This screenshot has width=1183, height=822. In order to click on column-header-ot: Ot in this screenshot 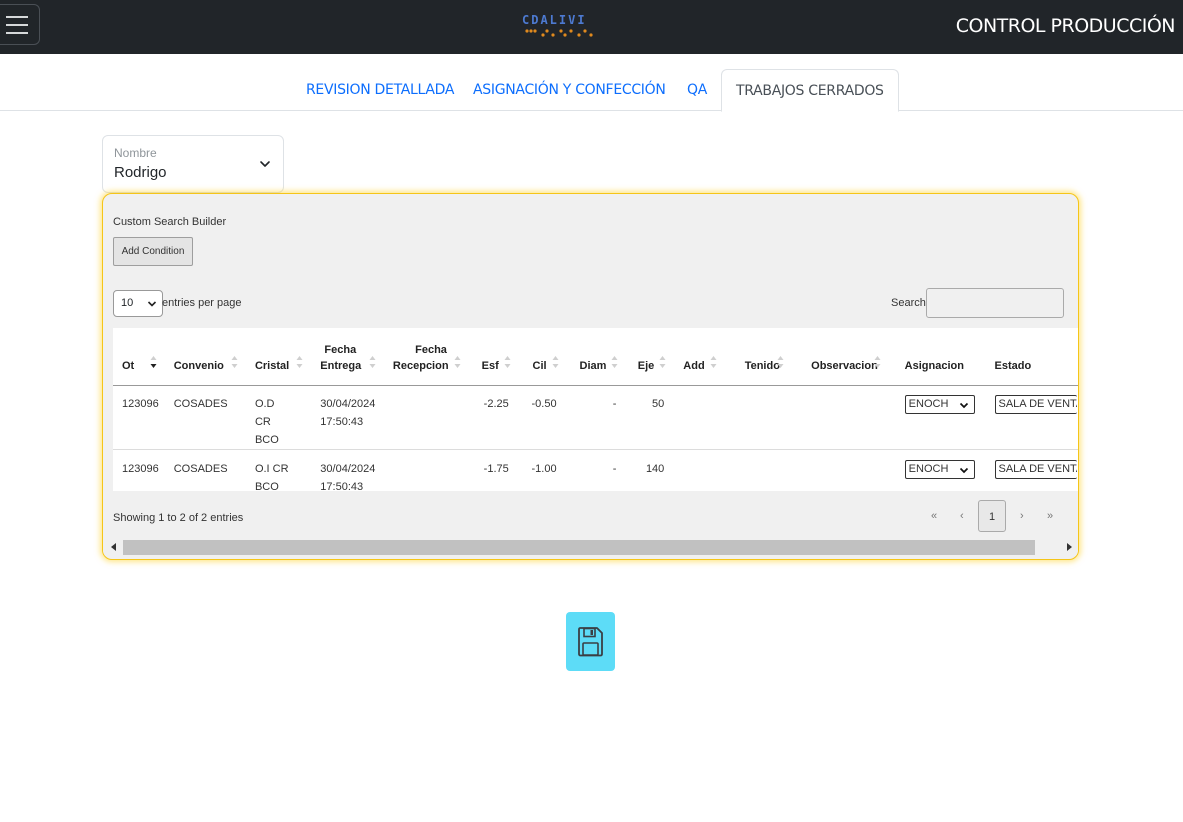, I will do `click(139, 357)`.